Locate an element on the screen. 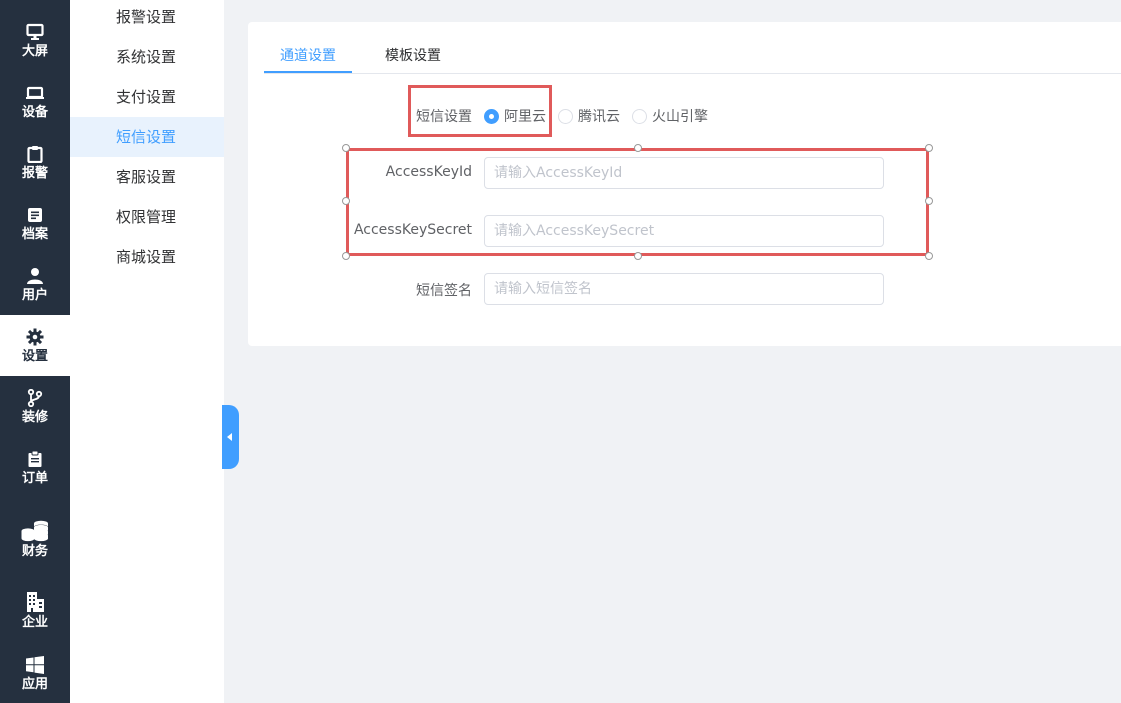 This screenshot has width=1121, height=703. radio-label: 腾讯云 is located at coordinates (599, 117).